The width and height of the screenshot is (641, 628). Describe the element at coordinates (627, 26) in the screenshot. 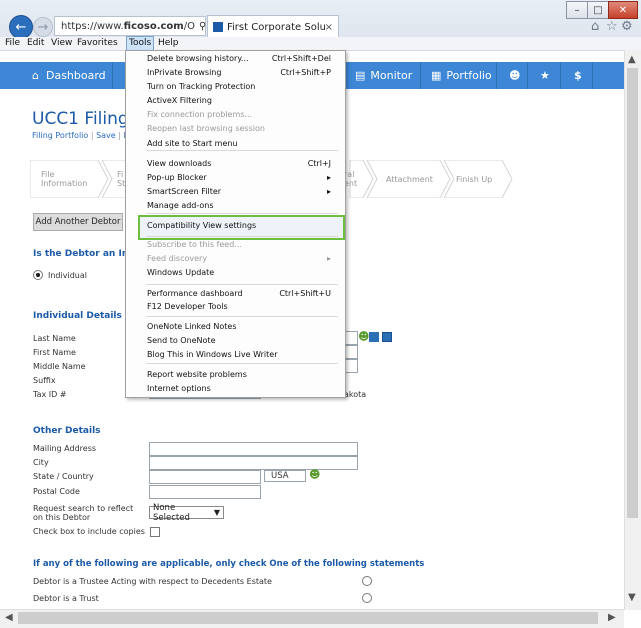

I see `settings-gear-icon: ⚙` at that location.